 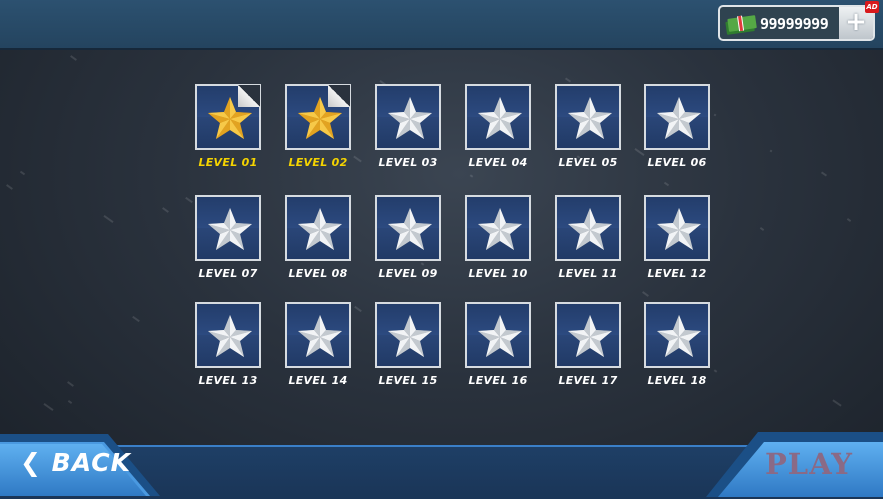 I want to click on back-button-label: ❮ BACK, so click(x=75, y=462).